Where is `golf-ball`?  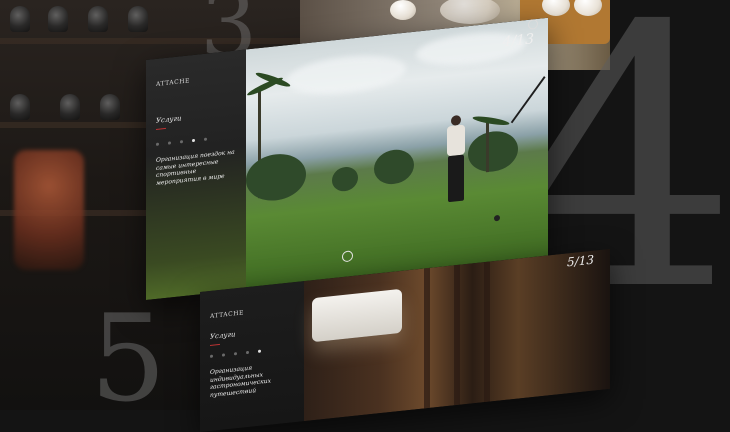
golf-ball is located at coordinates (497, 218).